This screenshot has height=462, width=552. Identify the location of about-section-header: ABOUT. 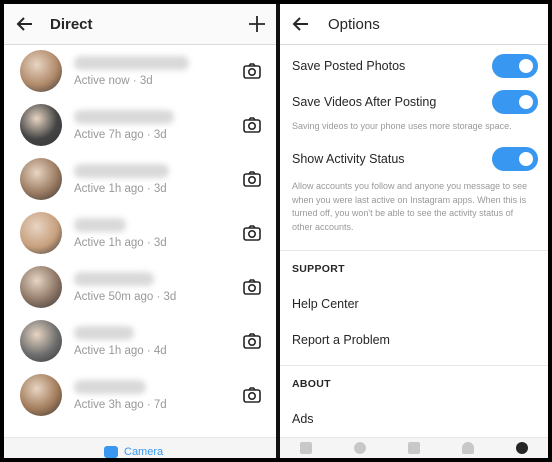
(311, 384).